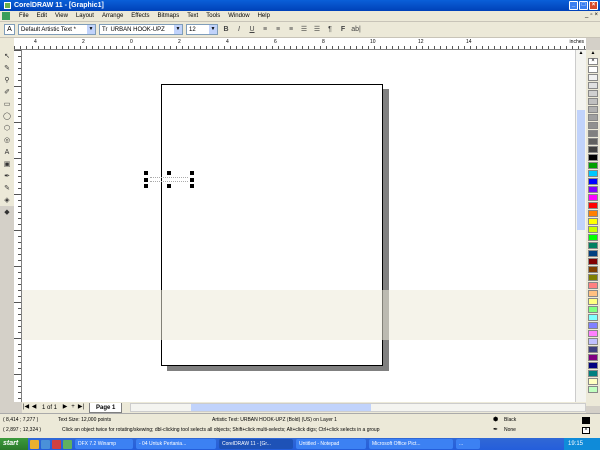 This screenshot has height=450, width=600. I want to click on close-button: ×, so click(593, 5).